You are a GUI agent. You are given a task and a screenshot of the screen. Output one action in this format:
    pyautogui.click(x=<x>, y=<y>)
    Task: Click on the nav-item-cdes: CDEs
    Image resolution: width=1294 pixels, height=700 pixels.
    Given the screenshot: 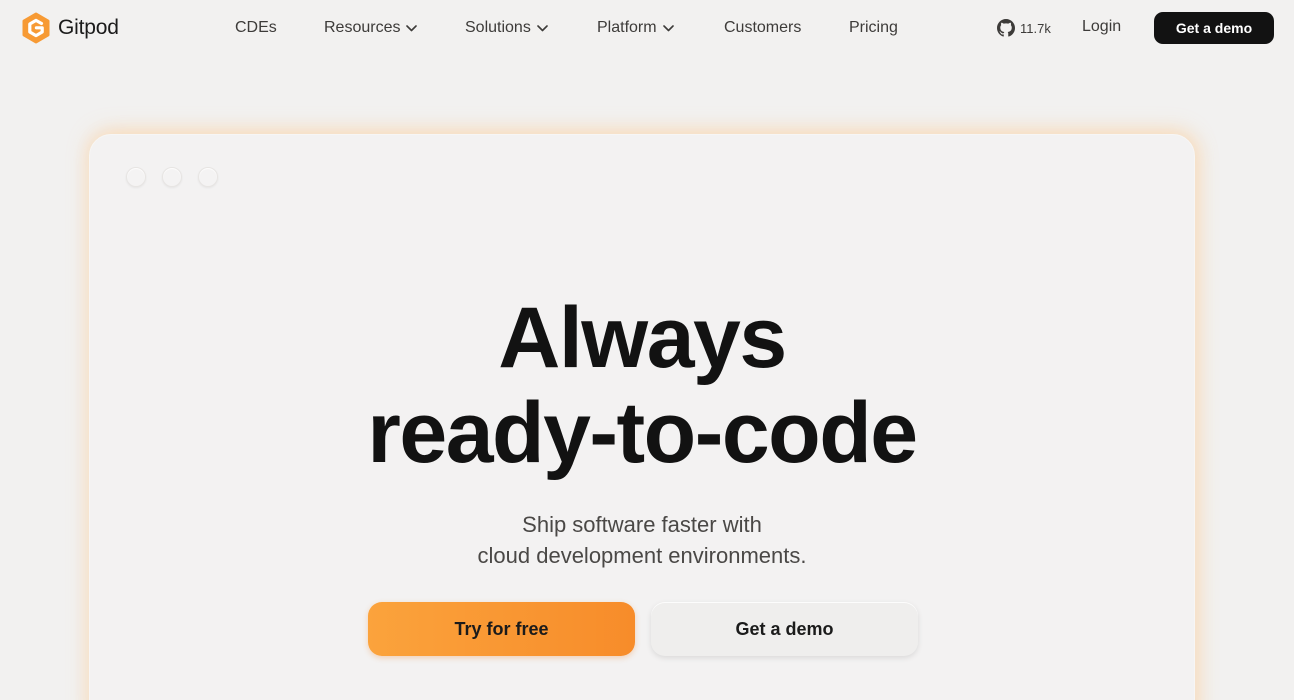 What is the action you would take?
    pyautogui.click(x=256, y=28)
    